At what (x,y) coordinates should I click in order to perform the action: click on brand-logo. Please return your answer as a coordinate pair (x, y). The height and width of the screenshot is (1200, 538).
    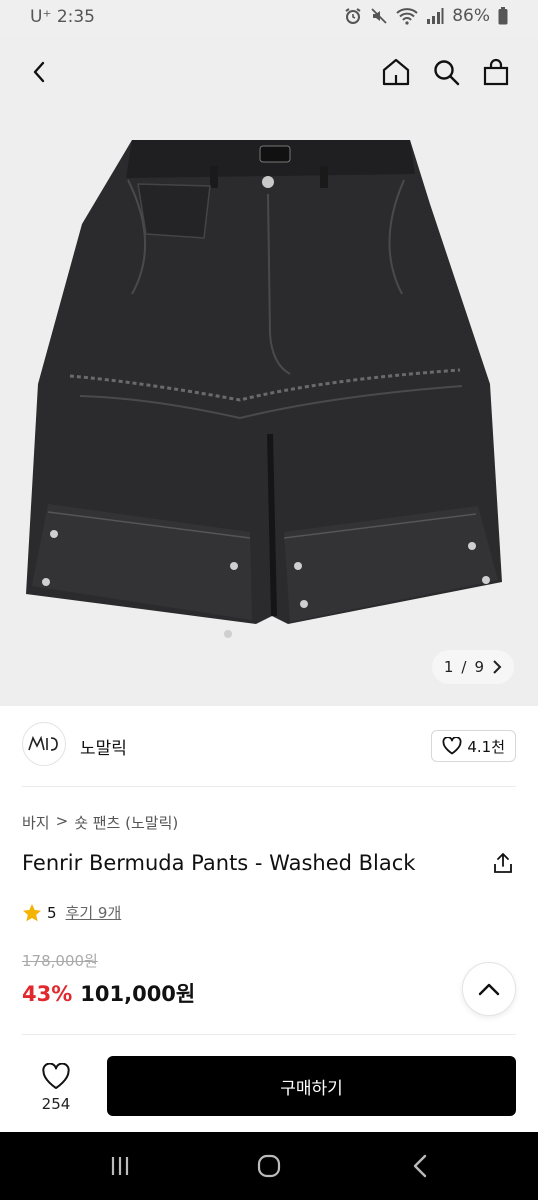
    Looking at the image, I should click on (44, 744).